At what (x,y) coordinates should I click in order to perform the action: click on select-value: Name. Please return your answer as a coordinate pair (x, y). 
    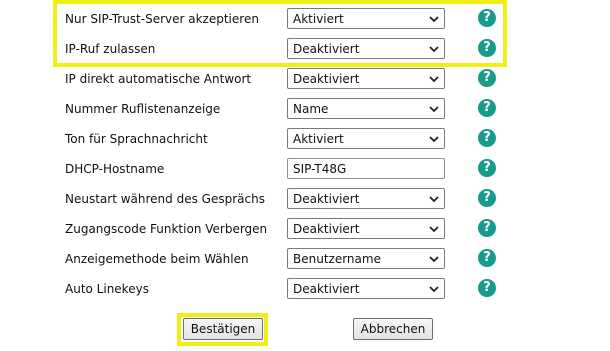
    Looking at the image, I should click on (311, 109).